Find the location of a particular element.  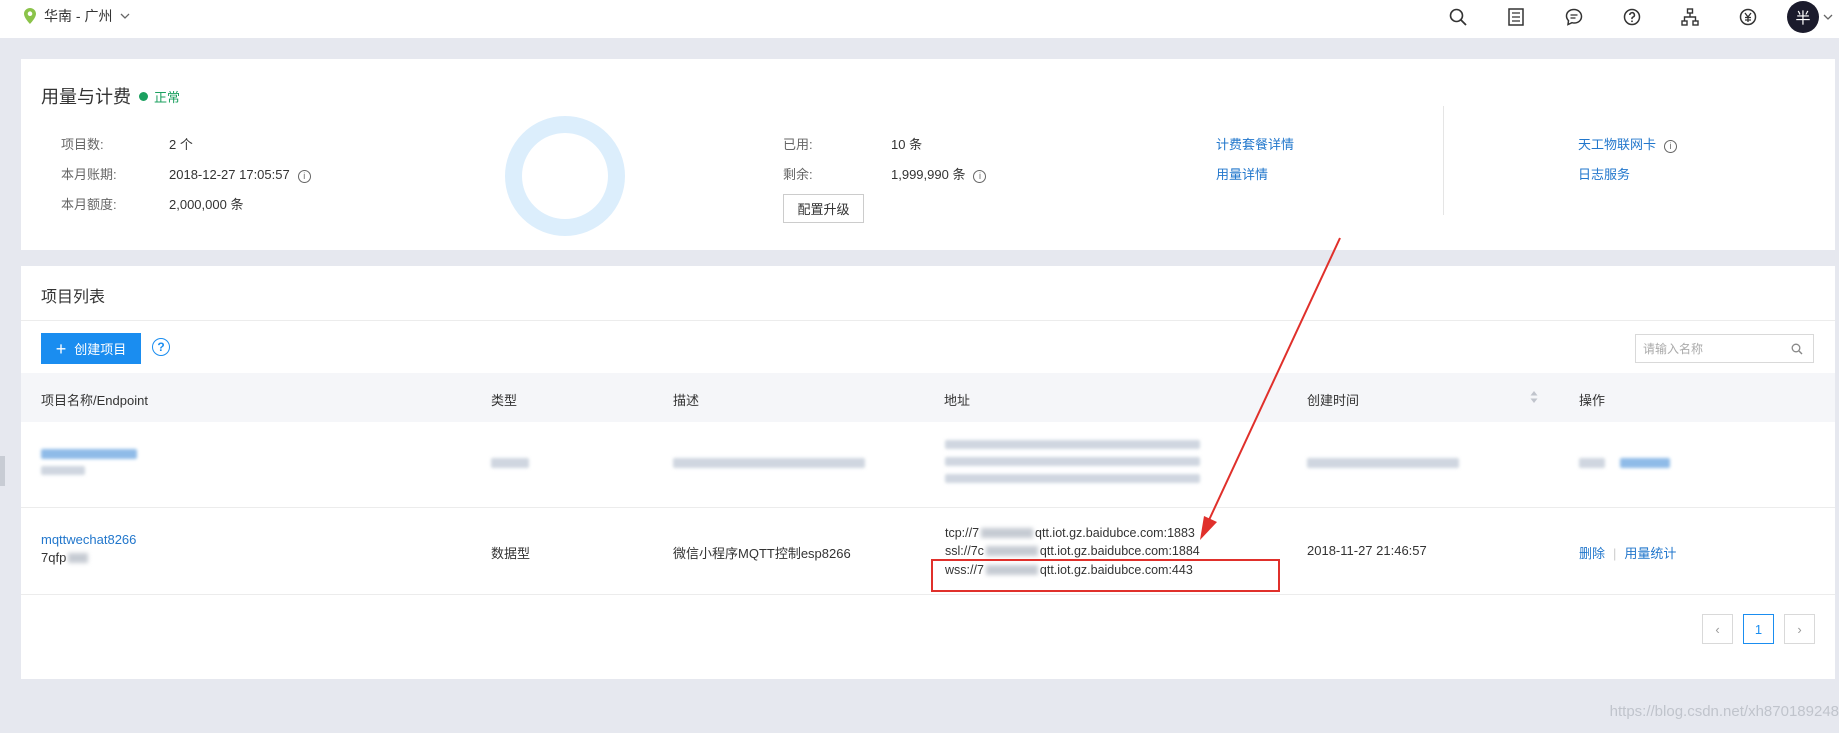

redacted-name-link is located at coordinates (89, 454).